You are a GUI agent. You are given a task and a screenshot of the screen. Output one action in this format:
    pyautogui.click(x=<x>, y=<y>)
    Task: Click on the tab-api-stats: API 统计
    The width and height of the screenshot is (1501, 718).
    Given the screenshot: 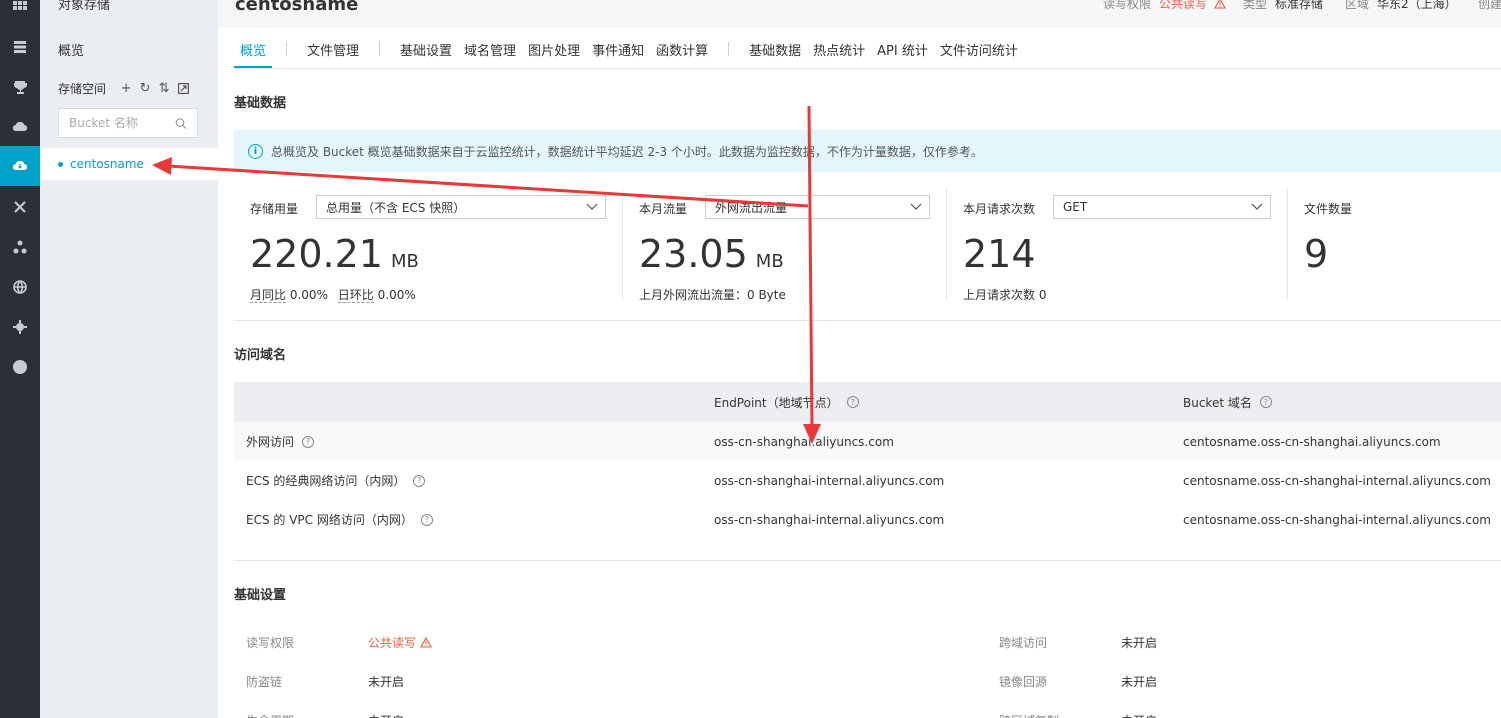 What is the action you would take?
    pyautogui.click(x=902, y=49)
    